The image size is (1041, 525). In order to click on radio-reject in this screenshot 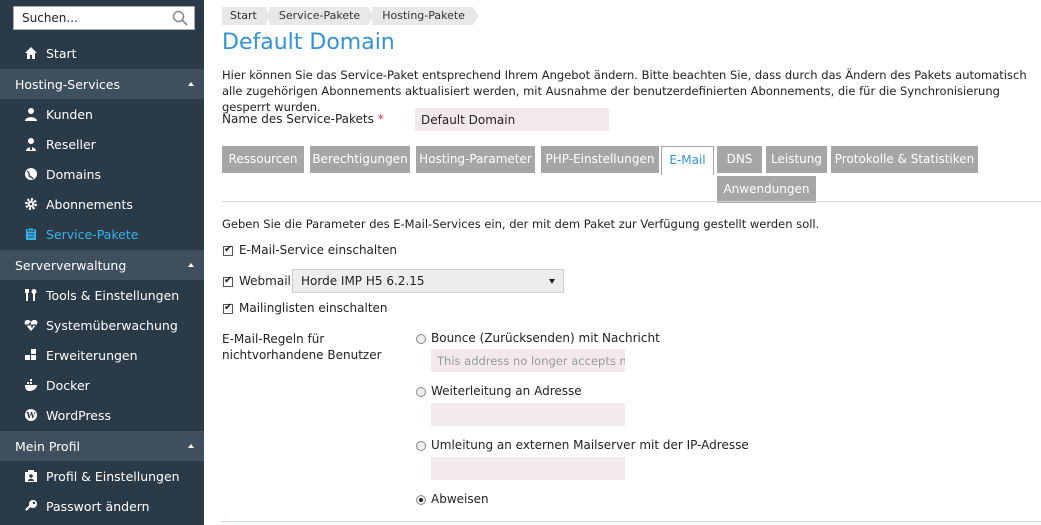, I will do `click(421, 500)`.